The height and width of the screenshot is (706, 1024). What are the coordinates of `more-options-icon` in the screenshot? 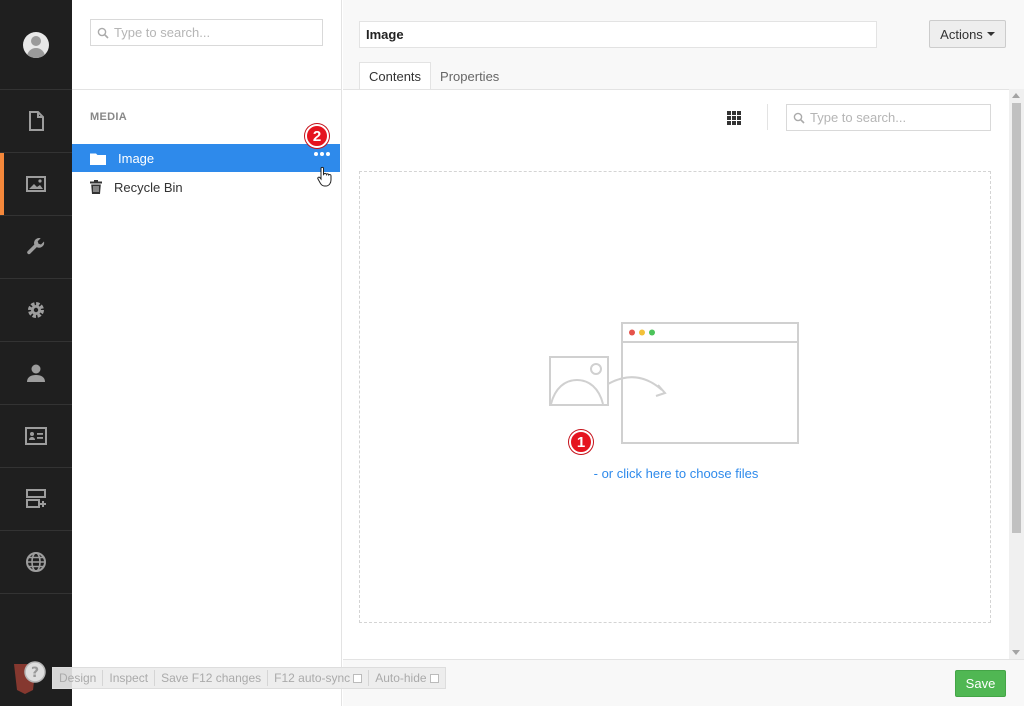 It's located at (322, 154).